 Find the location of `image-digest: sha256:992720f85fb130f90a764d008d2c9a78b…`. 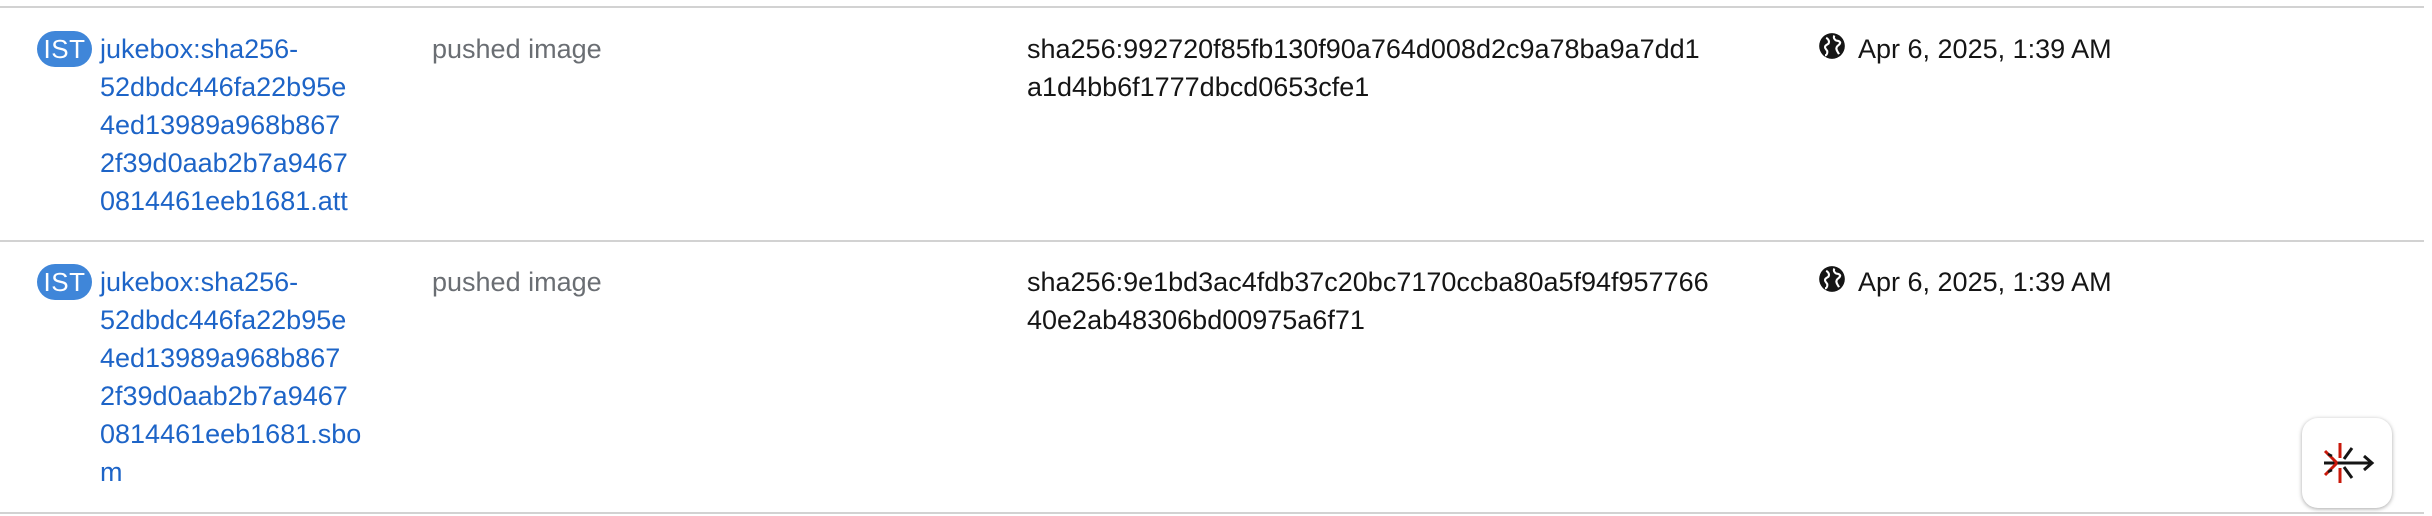

image-digest: sha256:992720f85fb130f90a764d008d2c9a78b… is located at coordinates (1363, 68).